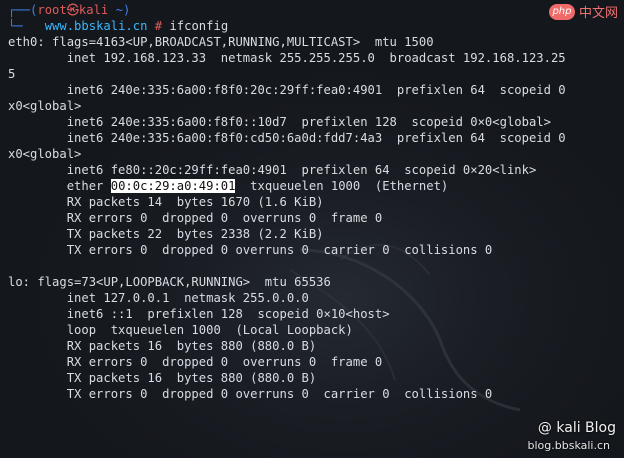 This screenshot has width=624, height=458. I want to click on prompt-line-1: ┌──(root㉿kali ~), so click(69, 10).